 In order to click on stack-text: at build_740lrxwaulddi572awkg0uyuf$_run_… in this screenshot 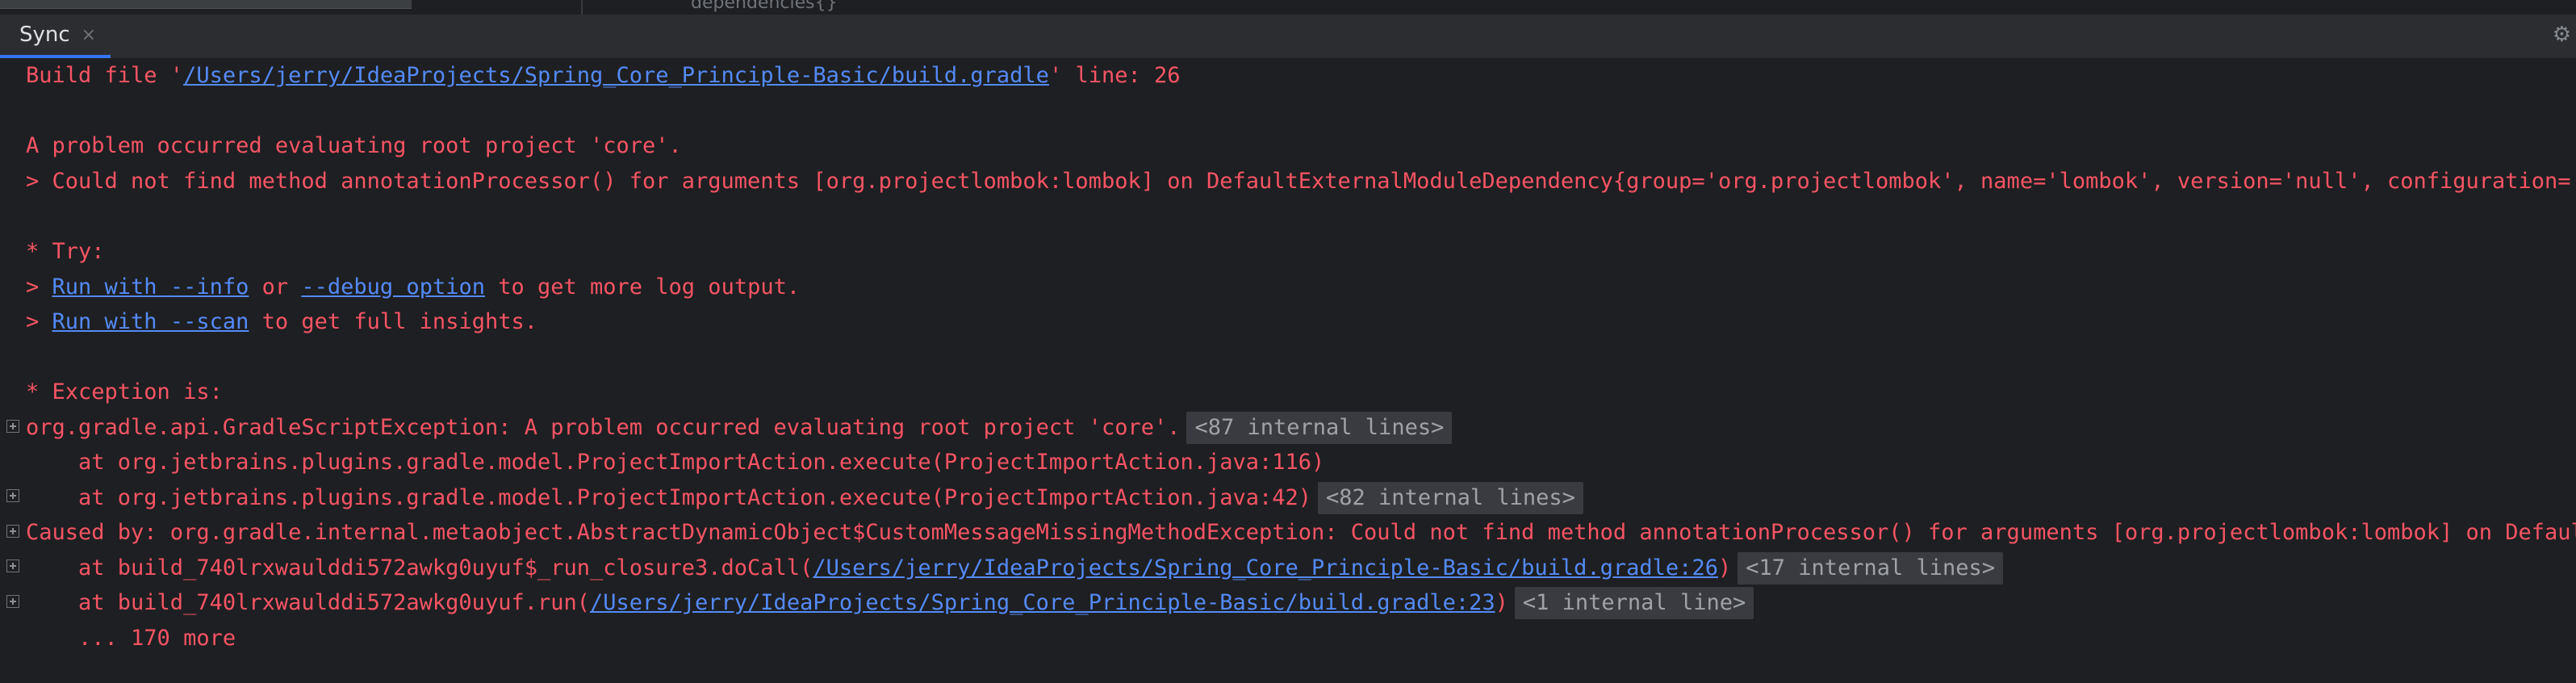, I will do `click(419, 567)`.